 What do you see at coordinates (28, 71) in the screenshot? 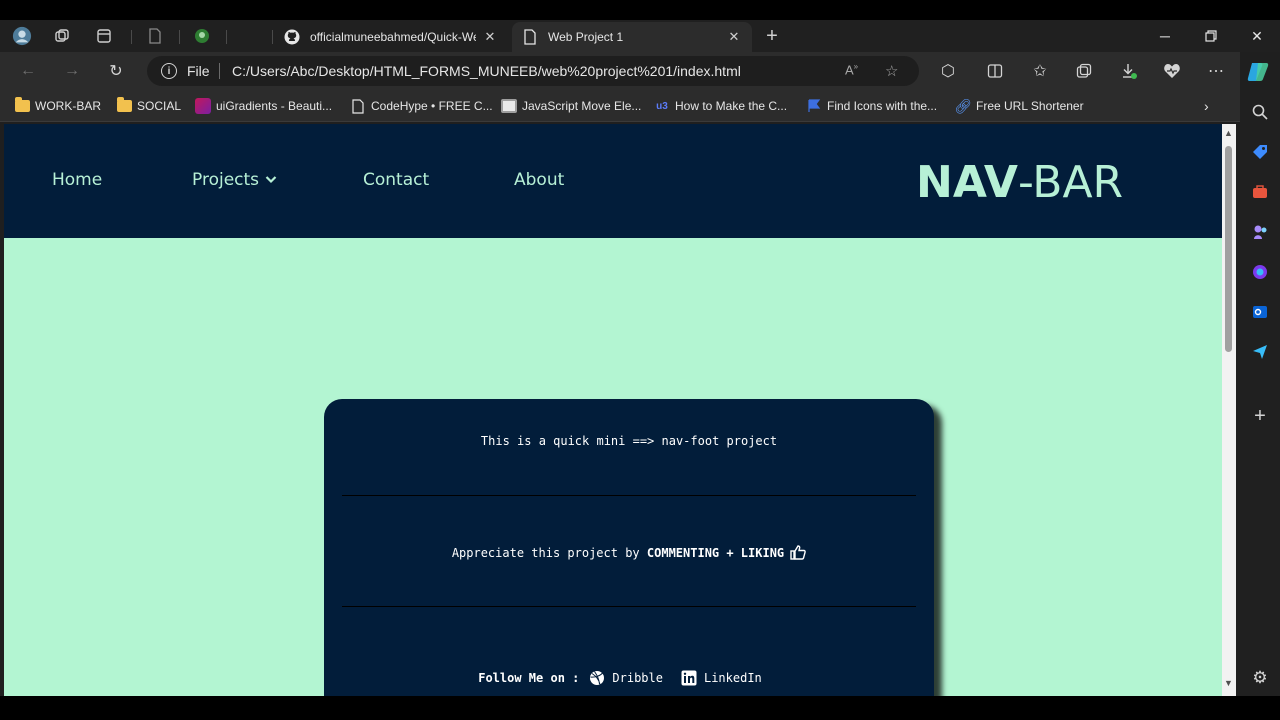
I see `back-icon: ←` at bounding box center [28, 71].